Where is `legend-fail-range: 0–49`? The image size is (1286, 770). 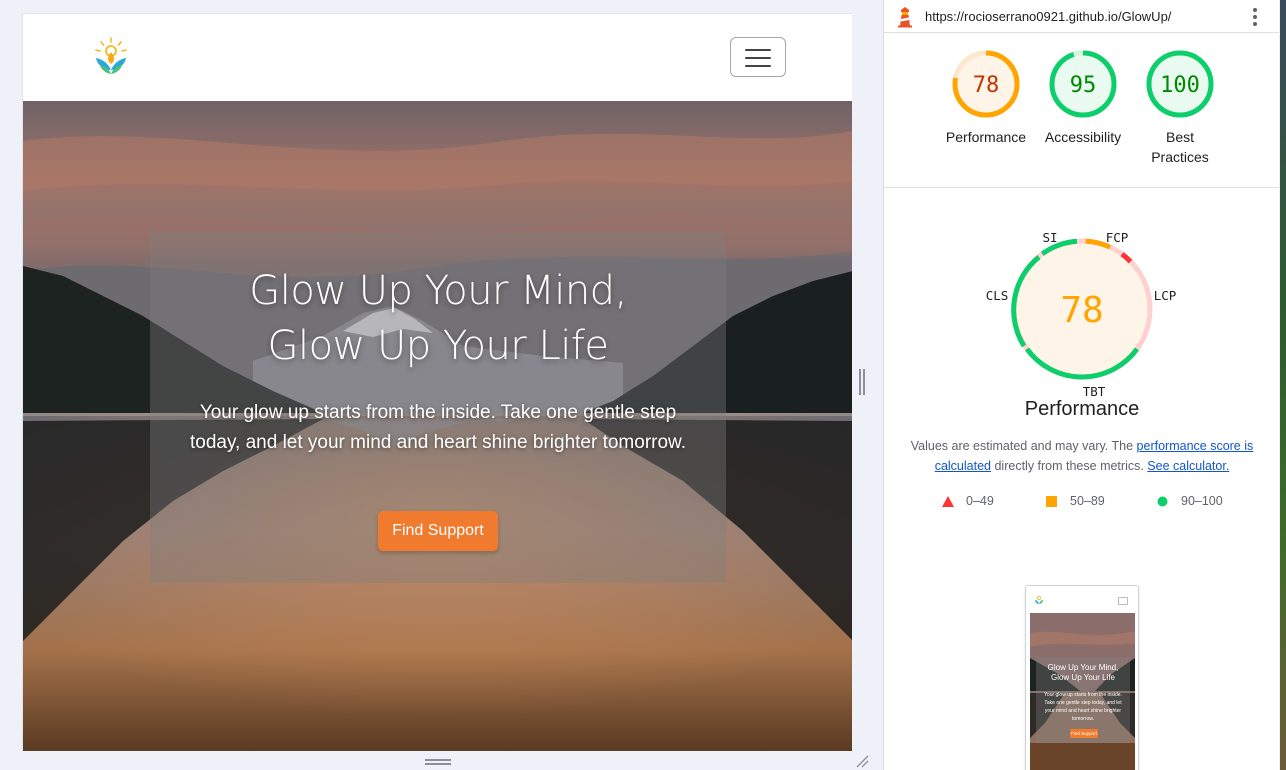
legend-fail-range: 0–49 is located at coordinates (980, 501).